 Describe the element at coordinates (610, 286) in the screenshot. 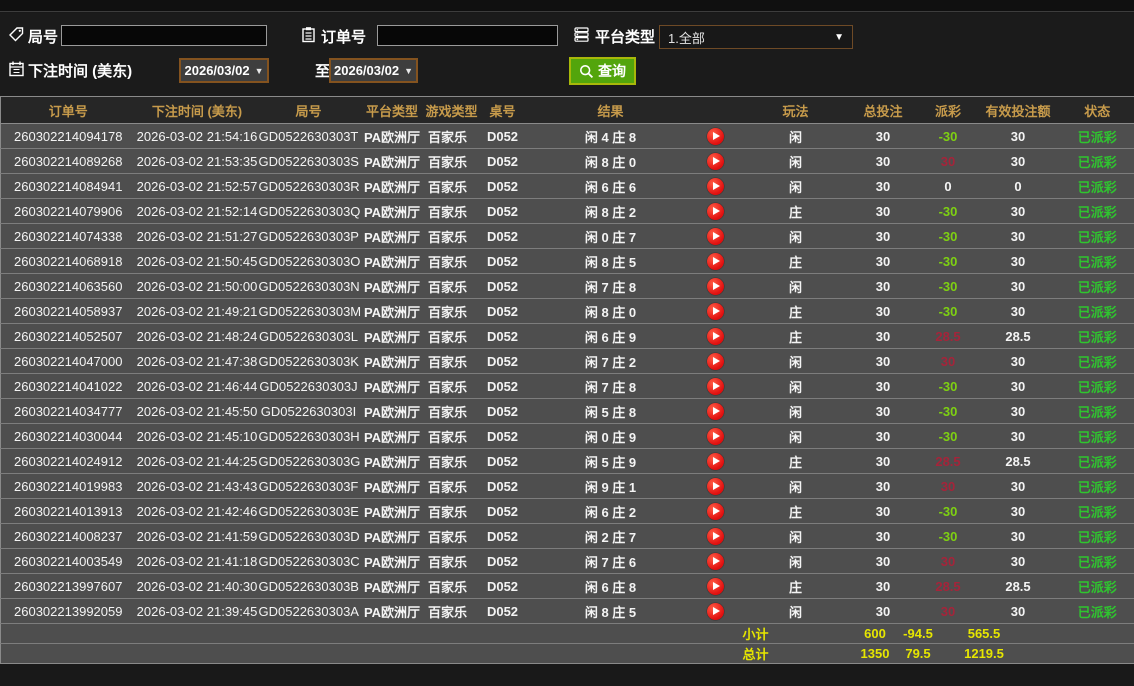

I see `cell-result: 闲 7 庄 8` at that location.